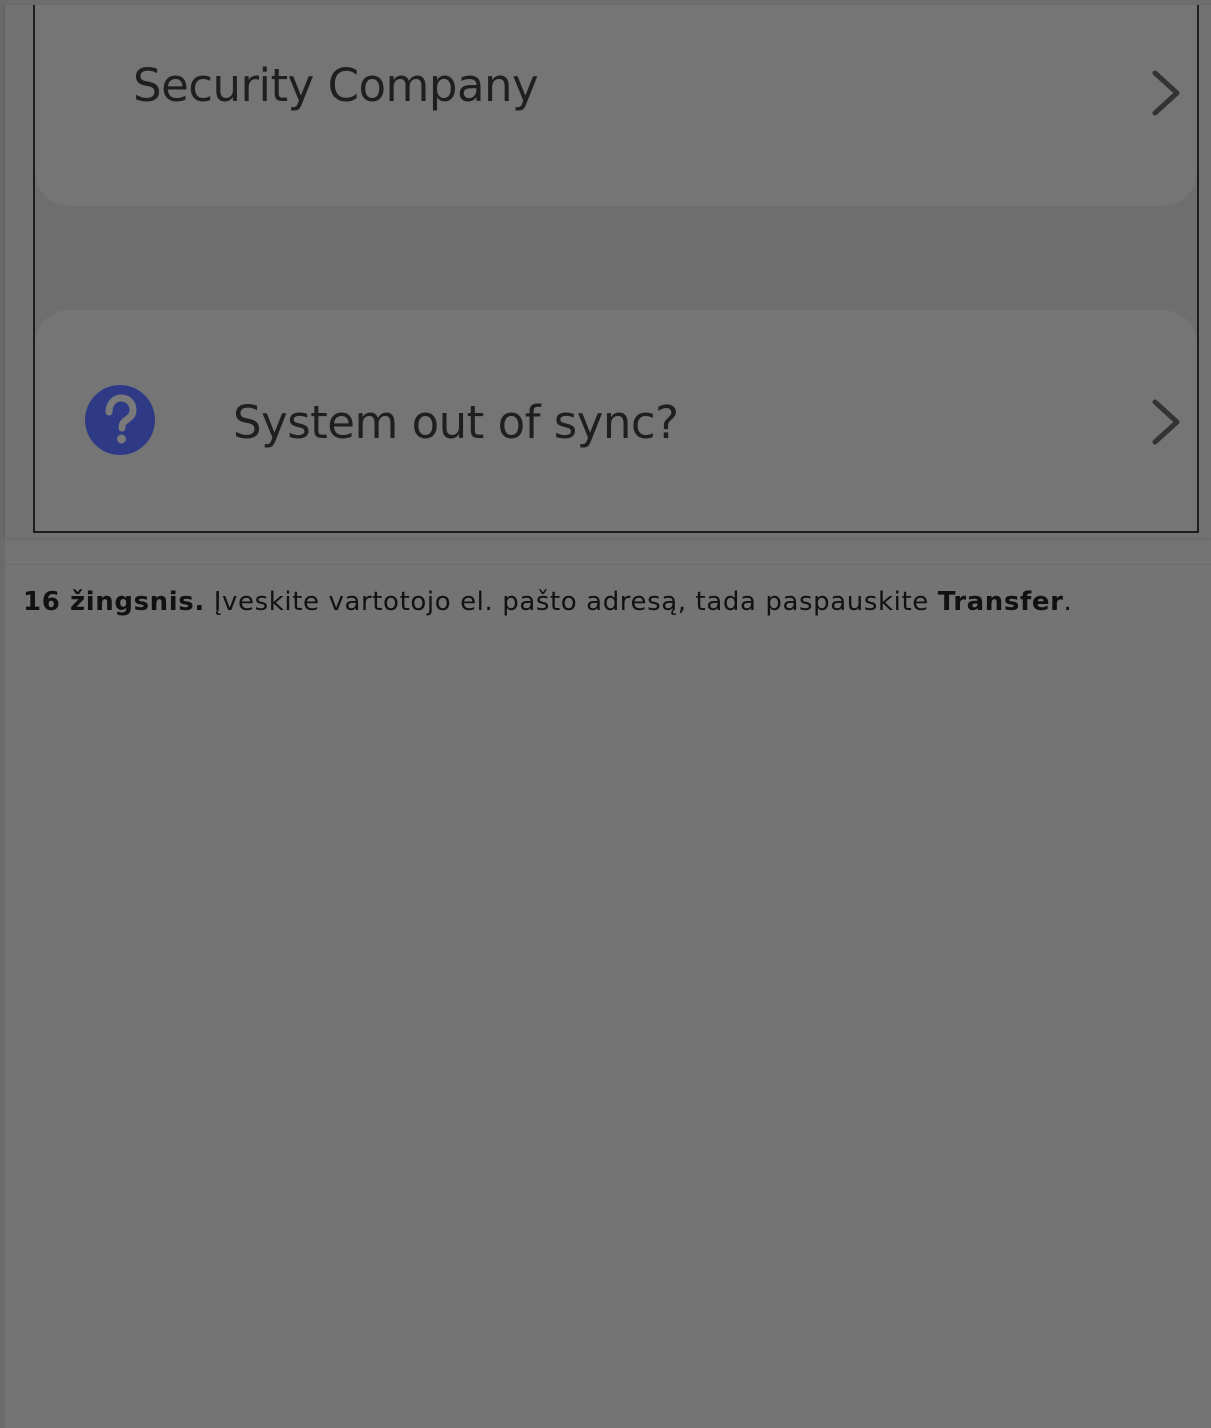  Describe the element at coordinates (114, 602) in the screenshot. I see `step-label: 16 žingsnis.` at that location.